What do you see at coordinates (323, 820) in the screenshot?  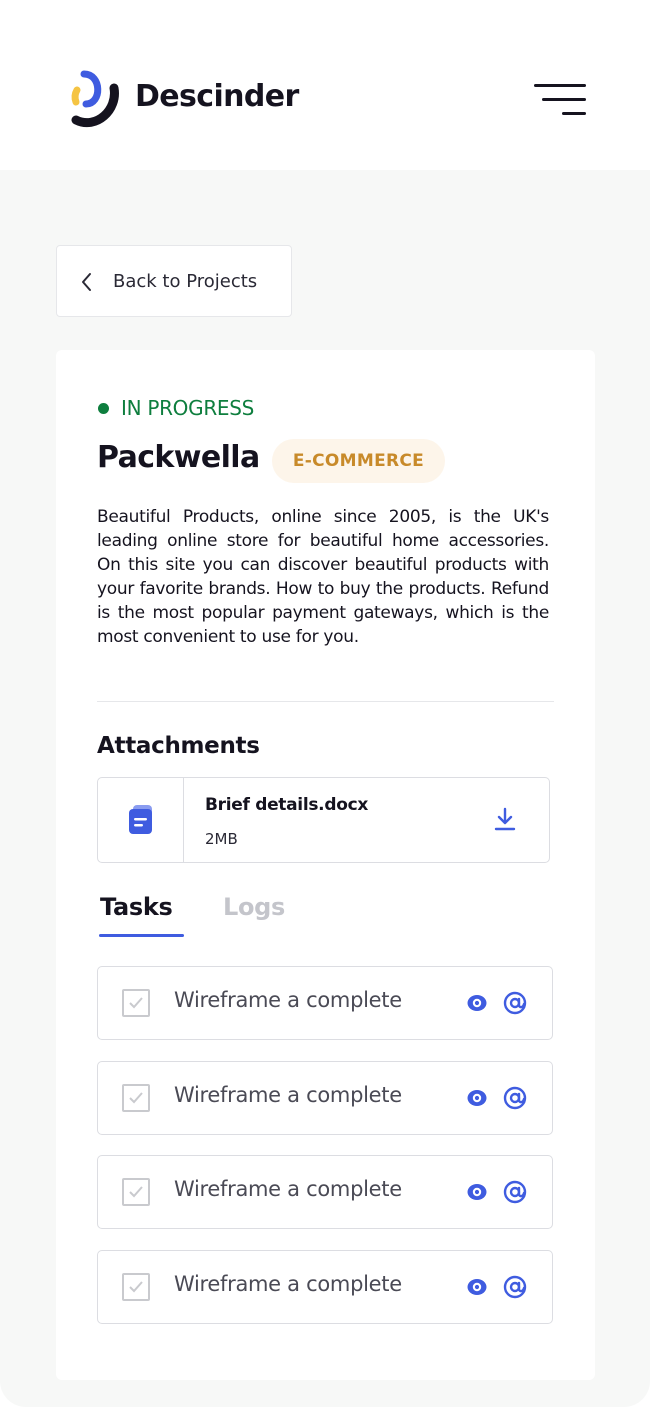 I see `attachment-item: Brief details.docx 2MB` at bounding box center [323, 820].